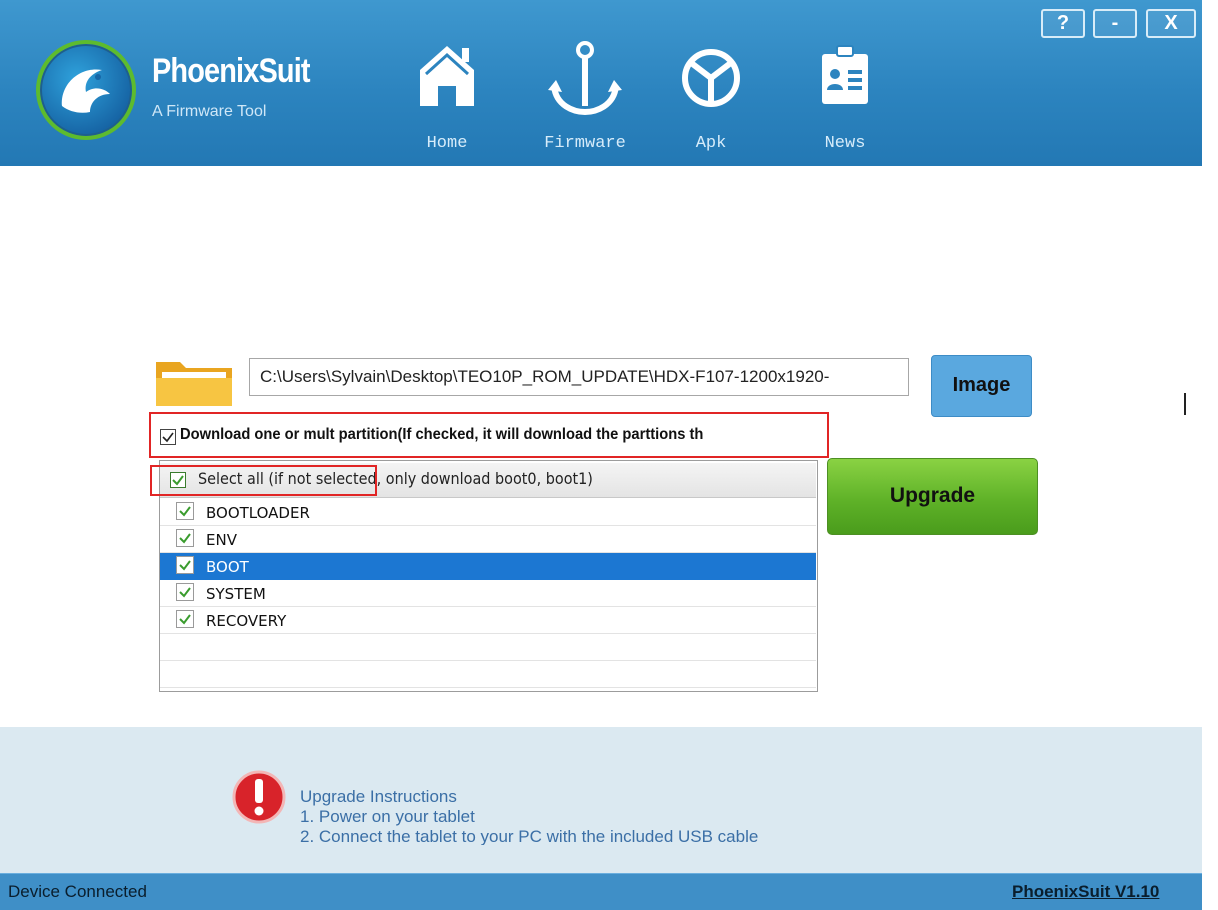 The image size is (1218, 910). I want to click on instructions-title: Upgrade Instructions, so click(378, 796).